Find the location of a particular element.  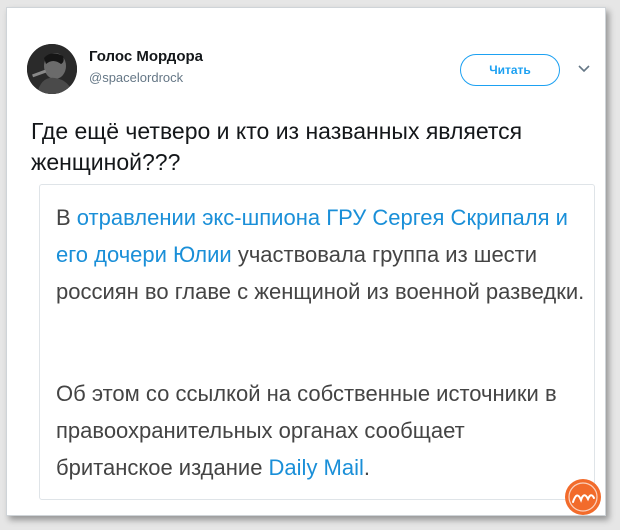

author-name: Голос Мордора is located at coordinates (146, 56).